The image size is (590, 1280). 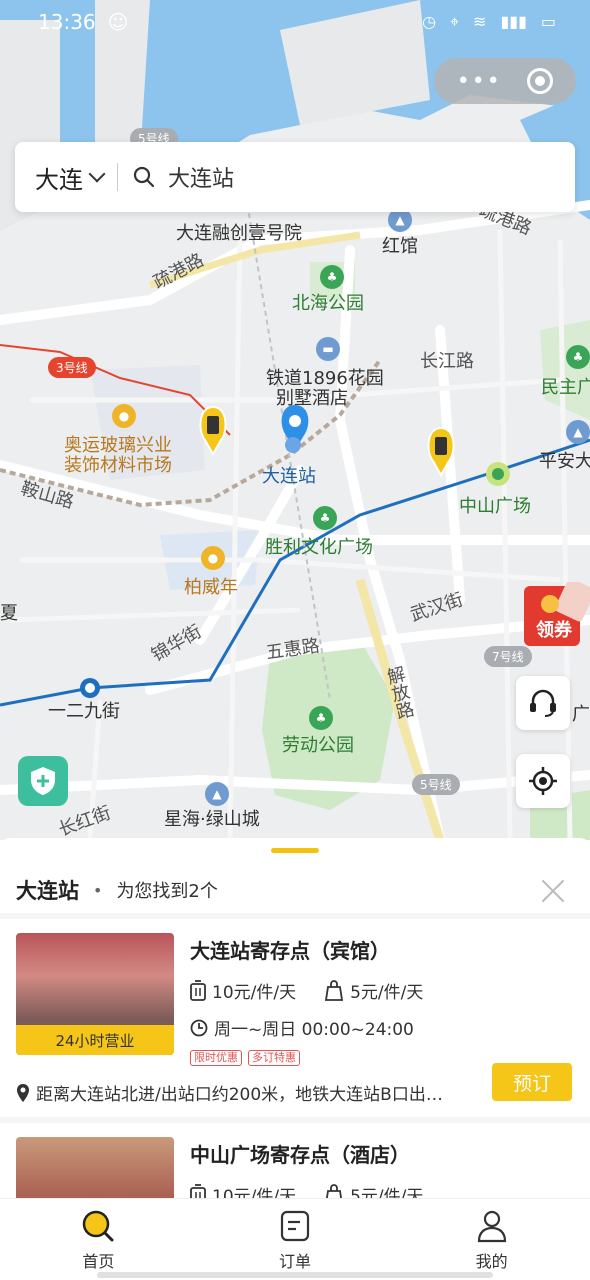 I want to click on user-icon, so click(x=491, y=1226).